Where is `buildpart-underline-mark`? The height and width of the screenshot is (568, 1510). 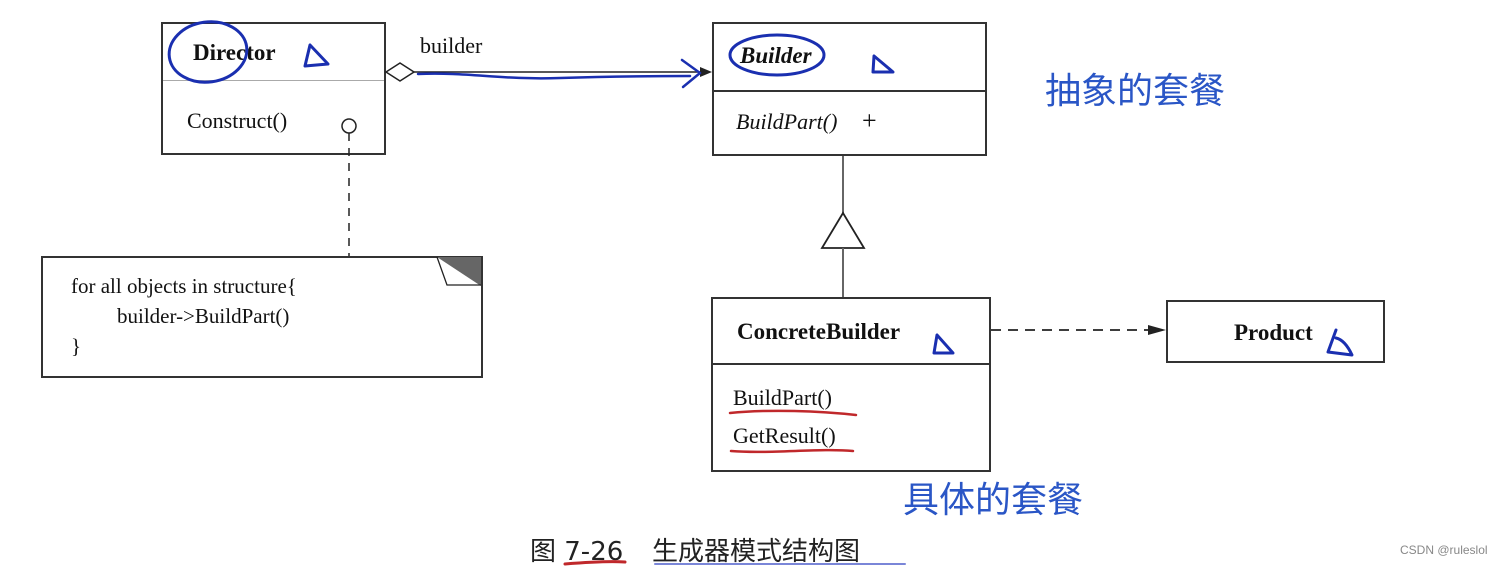 buildpart-underline-mark is located at coordinates (793, 413).